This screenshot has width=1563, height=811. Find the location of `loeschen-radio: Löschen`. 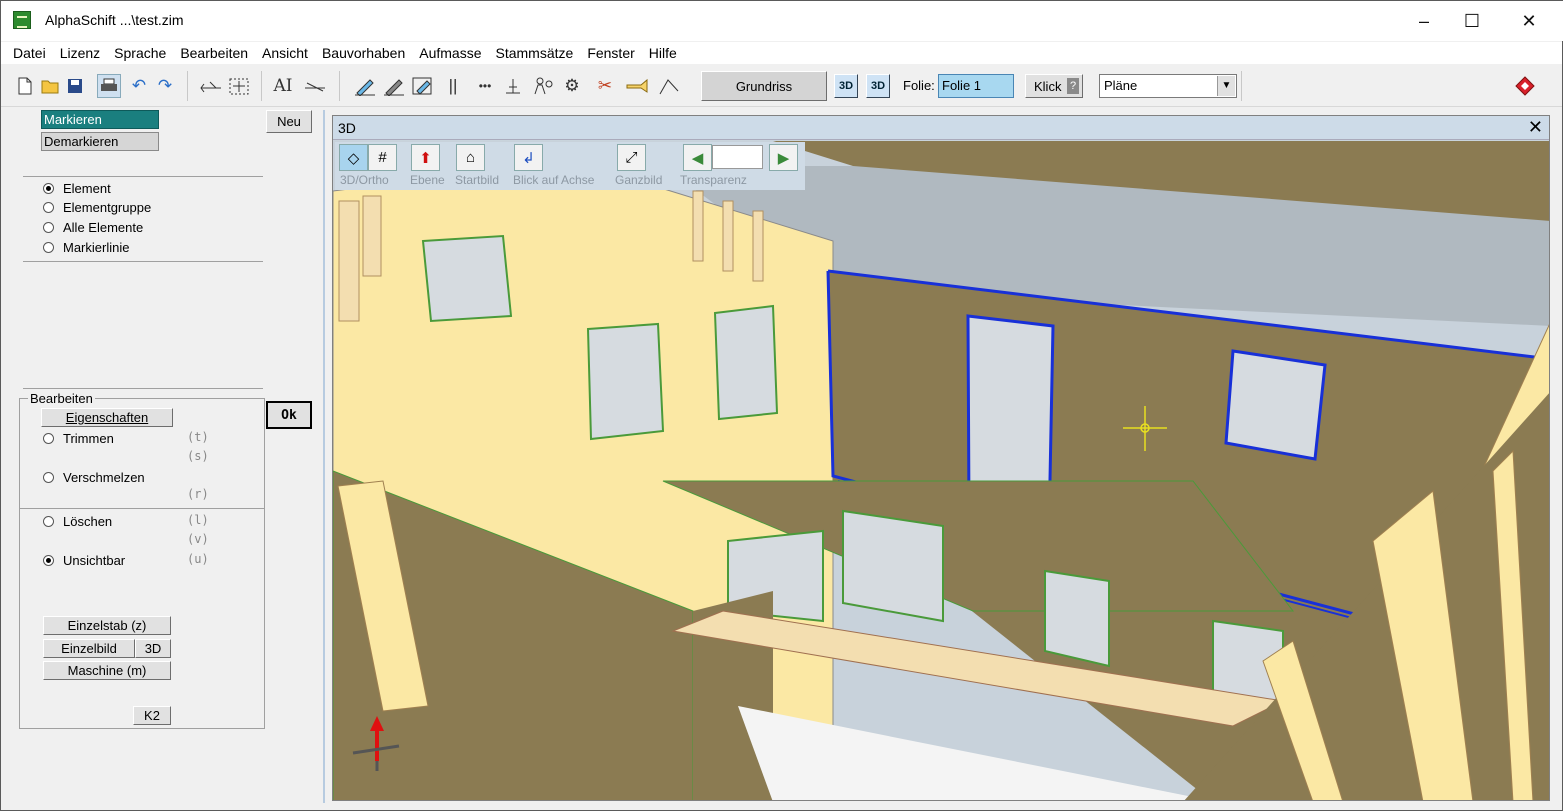

loeschen-radio: Löschen is located at coordinates (77, 521).